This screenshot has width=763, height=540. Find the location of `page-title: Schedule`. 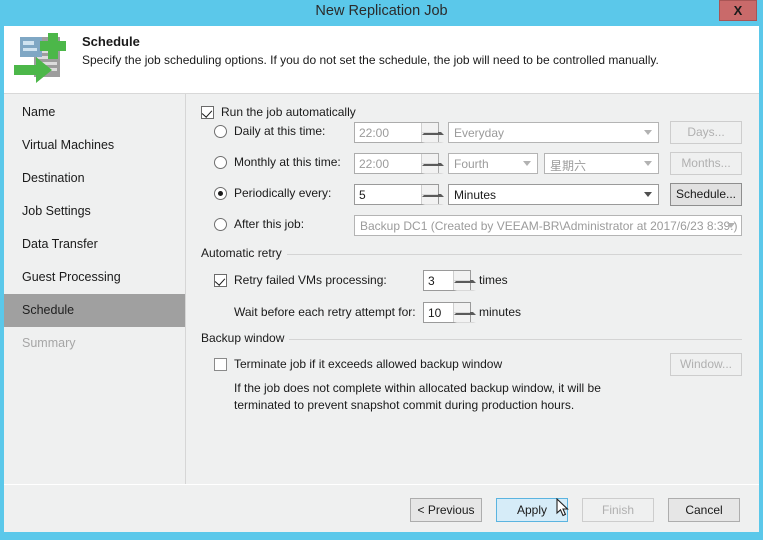

page-title: Schedule is located at coordinates (111, 41).